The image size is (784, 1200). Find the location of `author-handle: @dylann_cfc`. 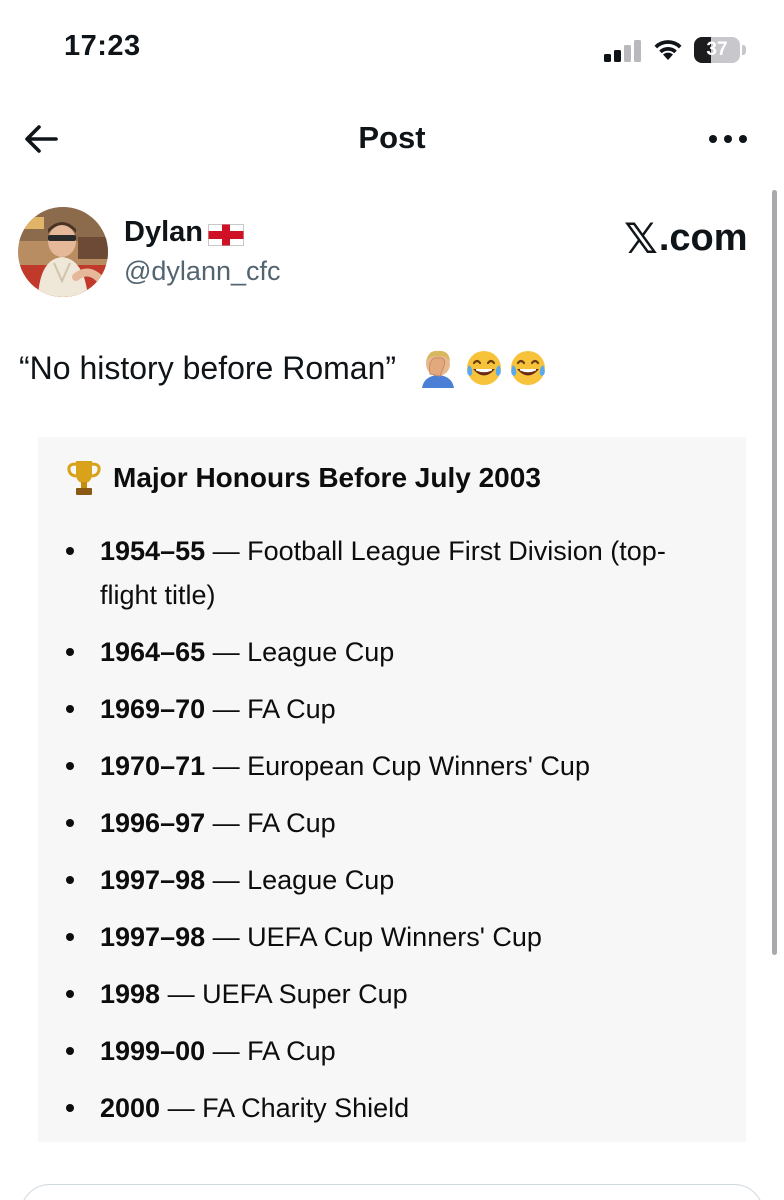

author-handle: @dylann_cfc is located at coordinates (202, 271).